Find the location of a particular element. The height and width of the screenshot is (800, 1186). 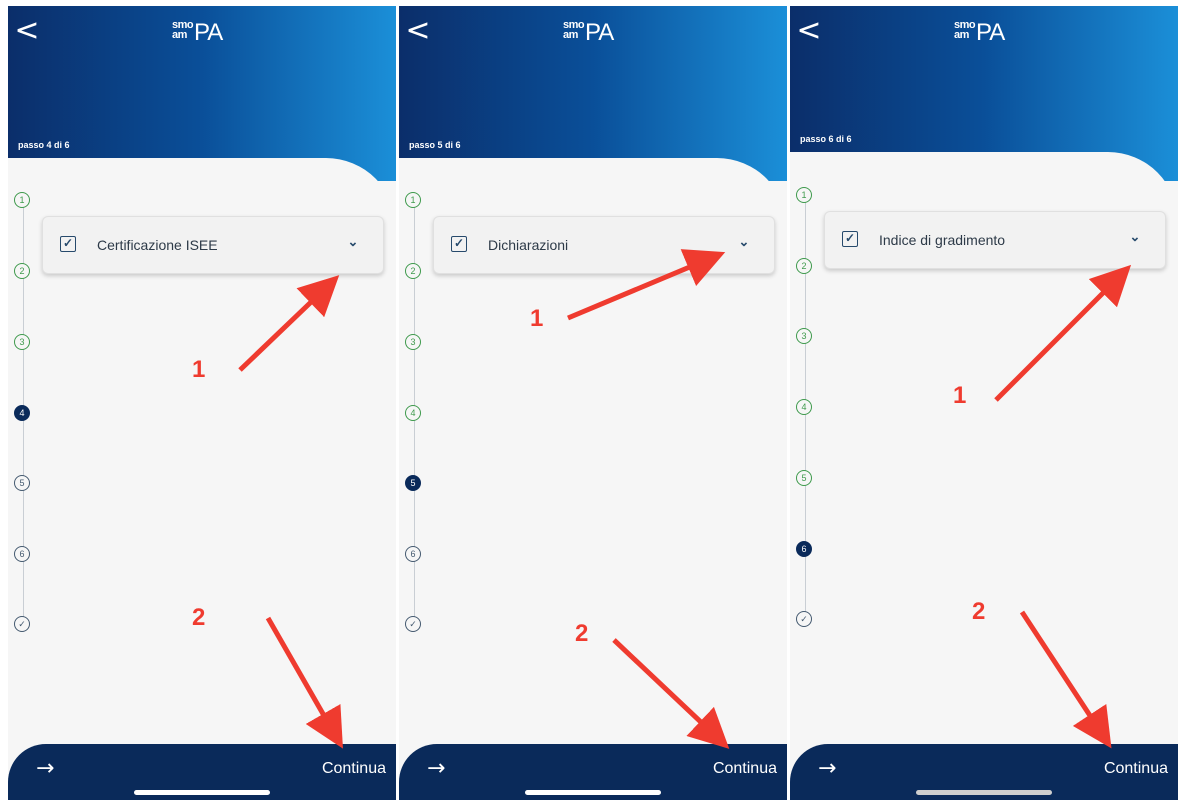

accordion-dichiarazioni: ✓ Dichiarazioni ⌄ is located at coordinates (604, 245).